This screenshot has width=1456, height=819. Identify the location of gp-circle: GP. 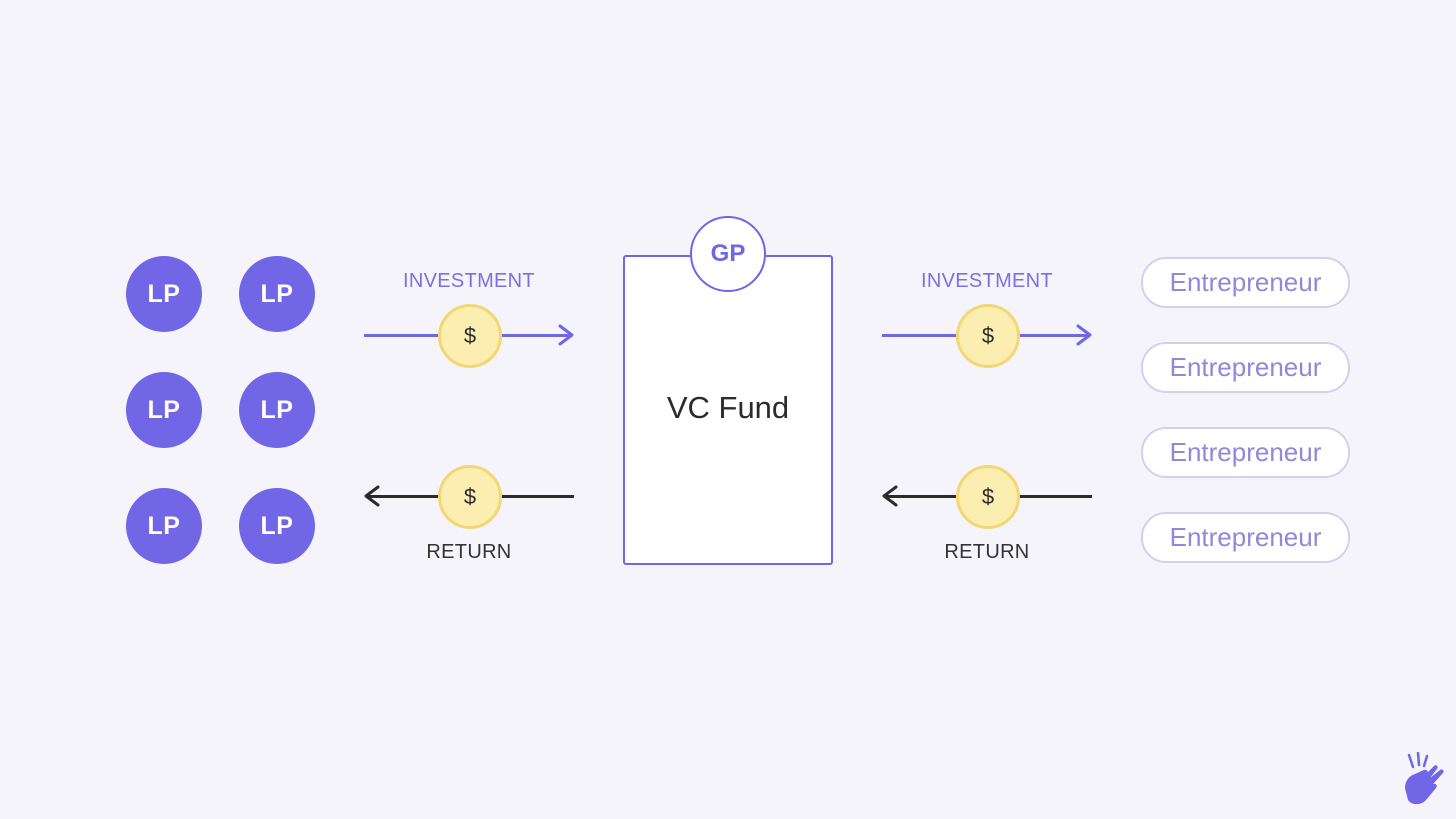
(728, 254).